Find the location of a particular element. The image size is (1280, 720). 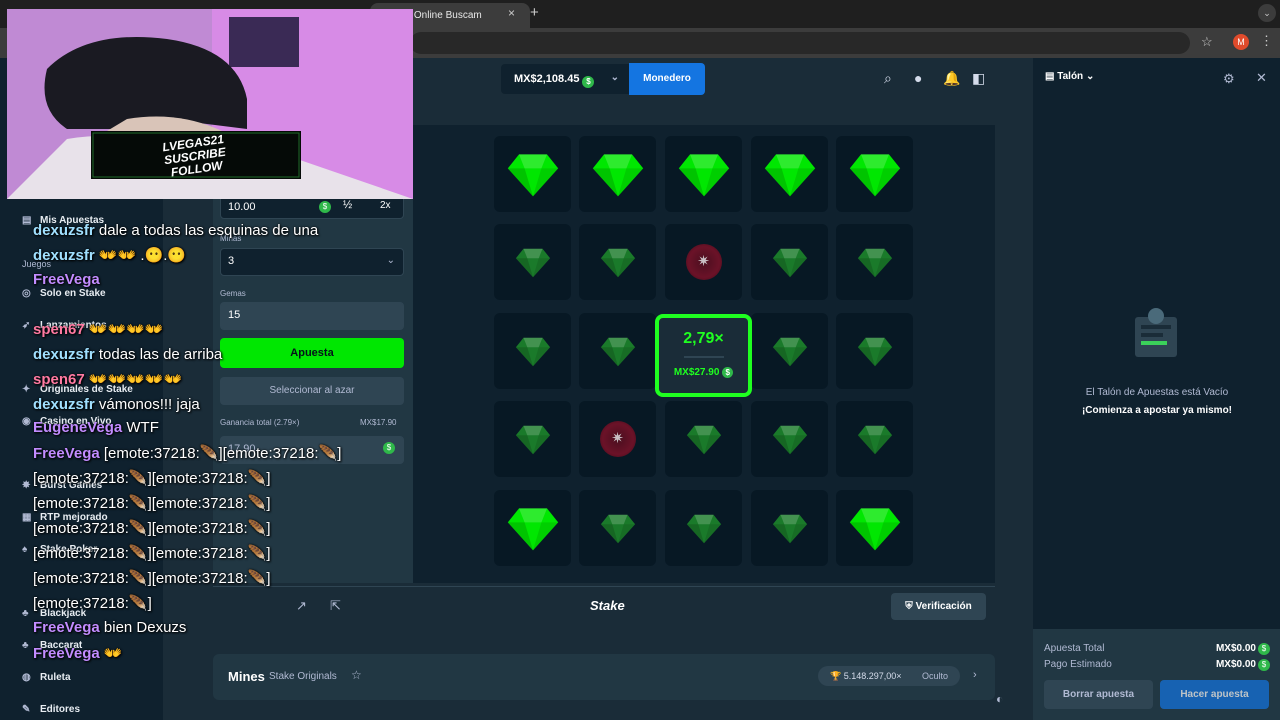

chat-message: dexuzsfr 👐👐 .😶.😶 is located at coordinates (109, 255).